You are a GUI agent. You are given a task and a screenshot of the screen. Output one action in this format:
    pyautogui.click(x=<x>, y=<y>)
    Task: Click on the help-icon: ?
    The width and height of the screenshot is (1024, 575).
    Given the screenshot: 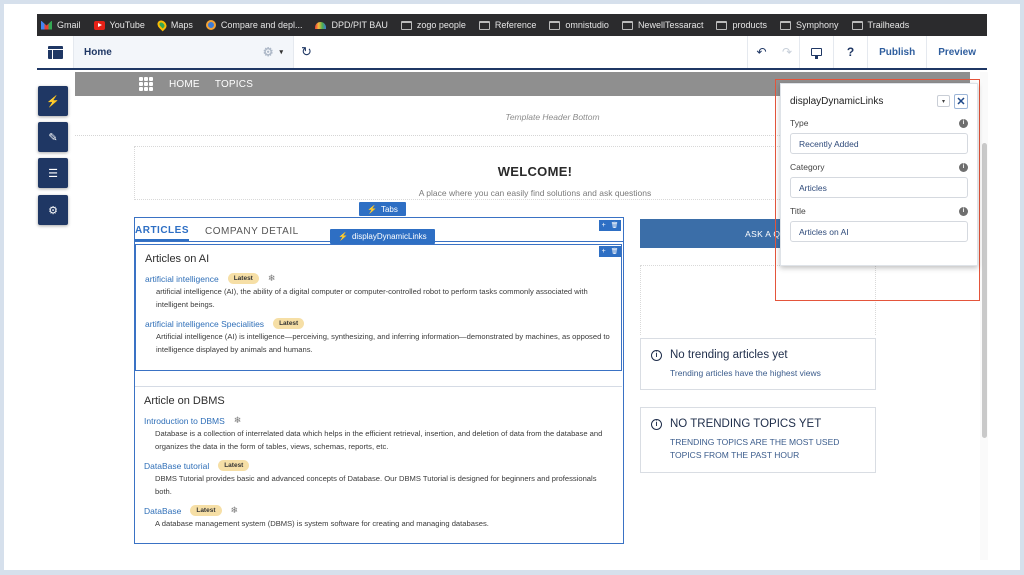 What is the action you would take?
    pyautogui.click(x=850, y=52)
    